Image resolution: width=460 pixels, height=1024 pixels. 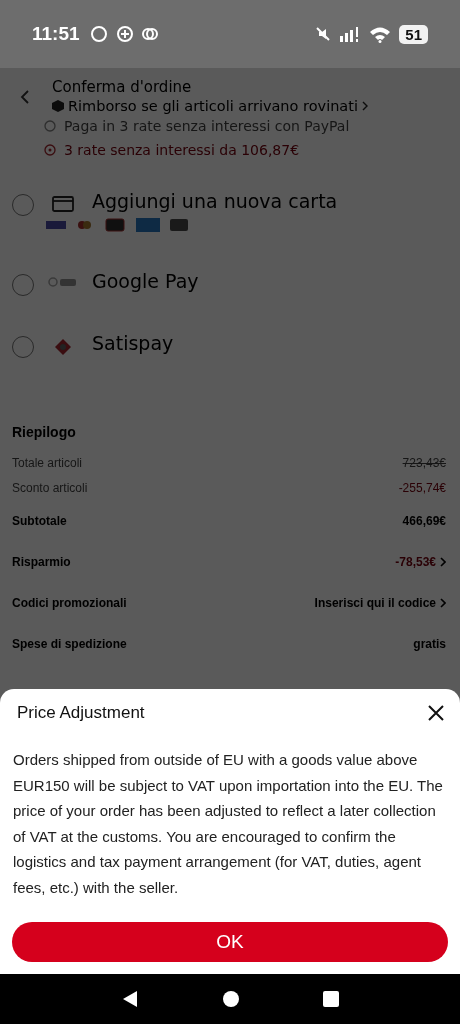 I want to click on chat-plus-icon, so click(x=124, y=34).